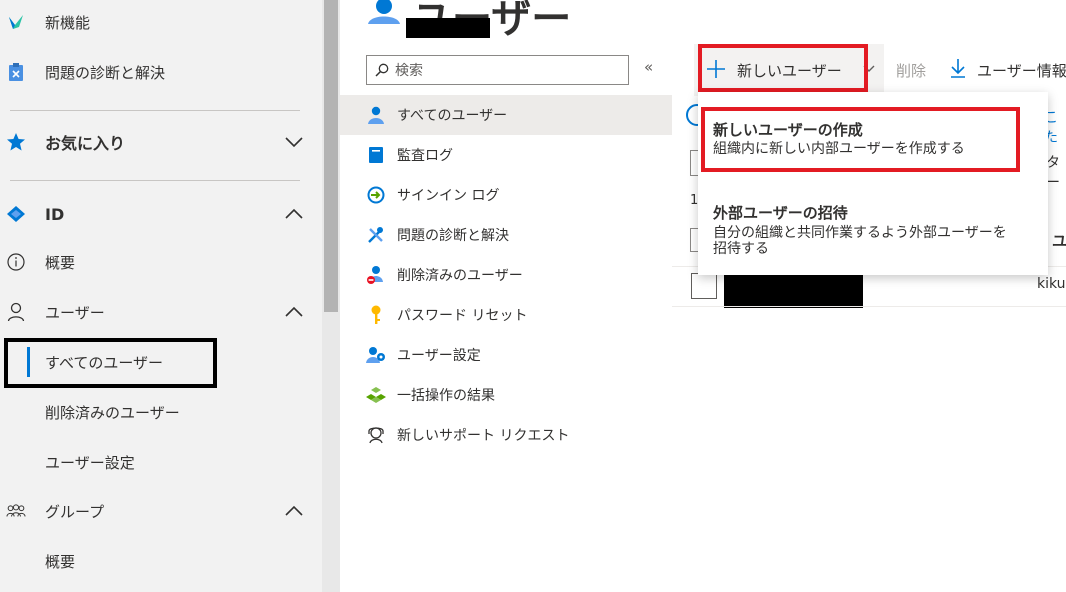 This screenshot has width=1066, height=592. I want to click on download-icon, so click(958, 68).